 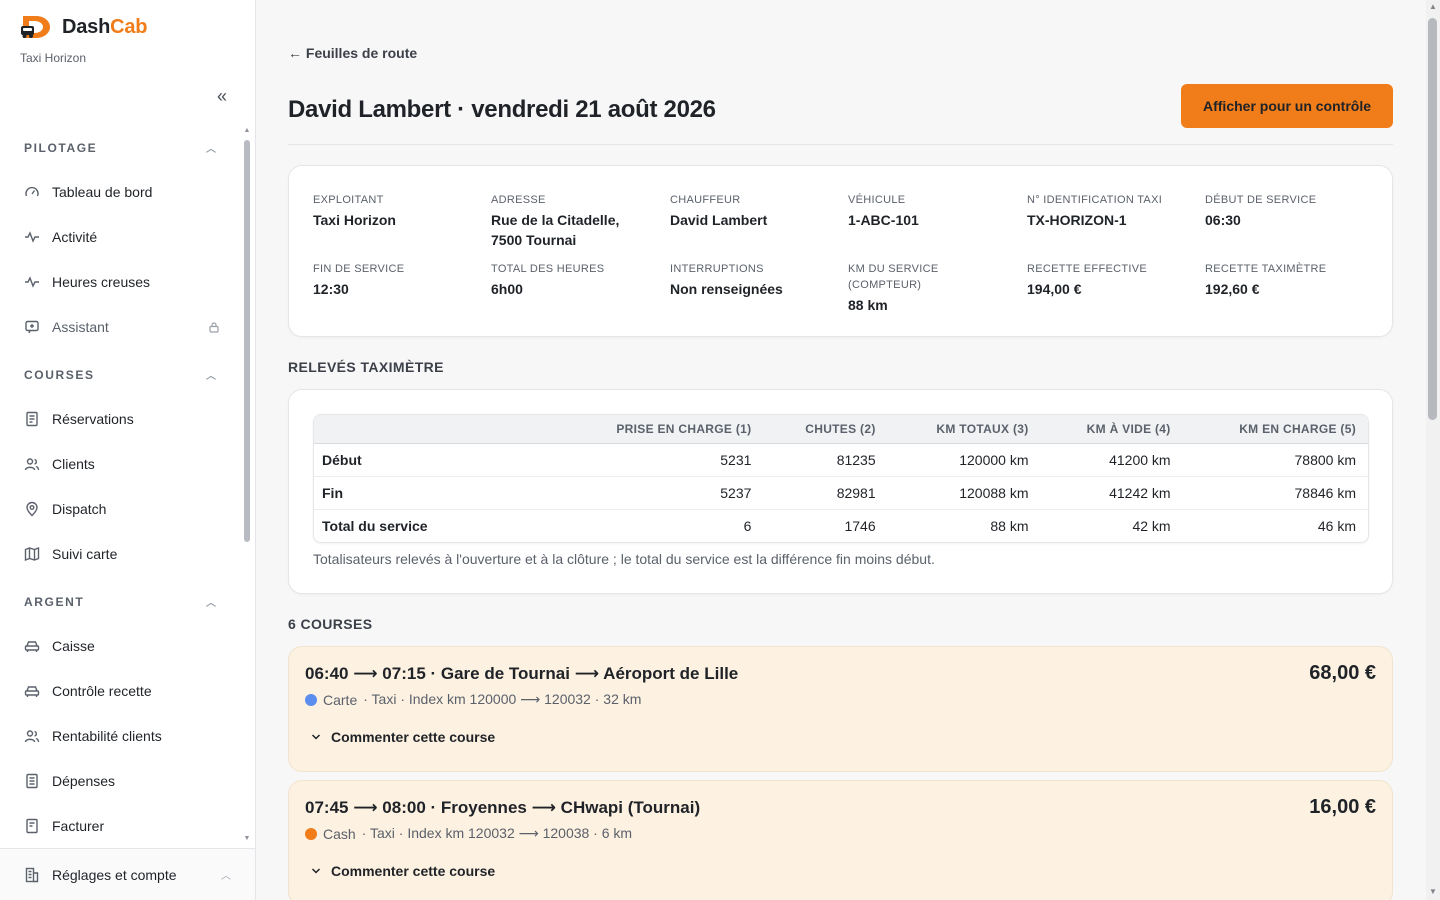 What do you see at coordinates (32, 327) in the screenshot?
I see `chat-icon` at bounding box center [32, 327].